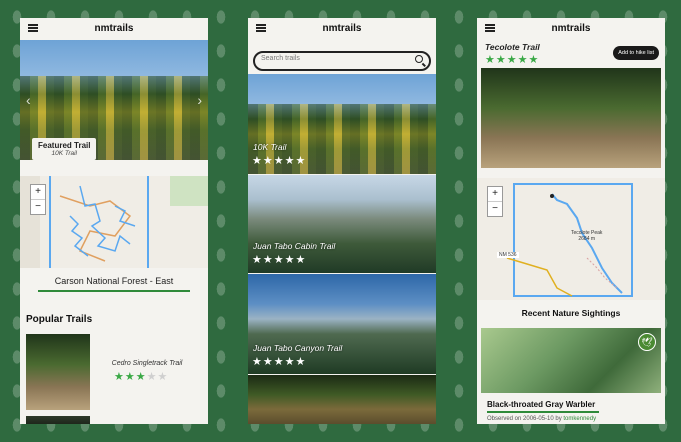 Image resolution: width=681 pixels, height=442 pixels. Describe the element at coordinates (587, 236) in the screenshot. I see `map-peak-label: Tecolote Peak 2684 m` at that location.